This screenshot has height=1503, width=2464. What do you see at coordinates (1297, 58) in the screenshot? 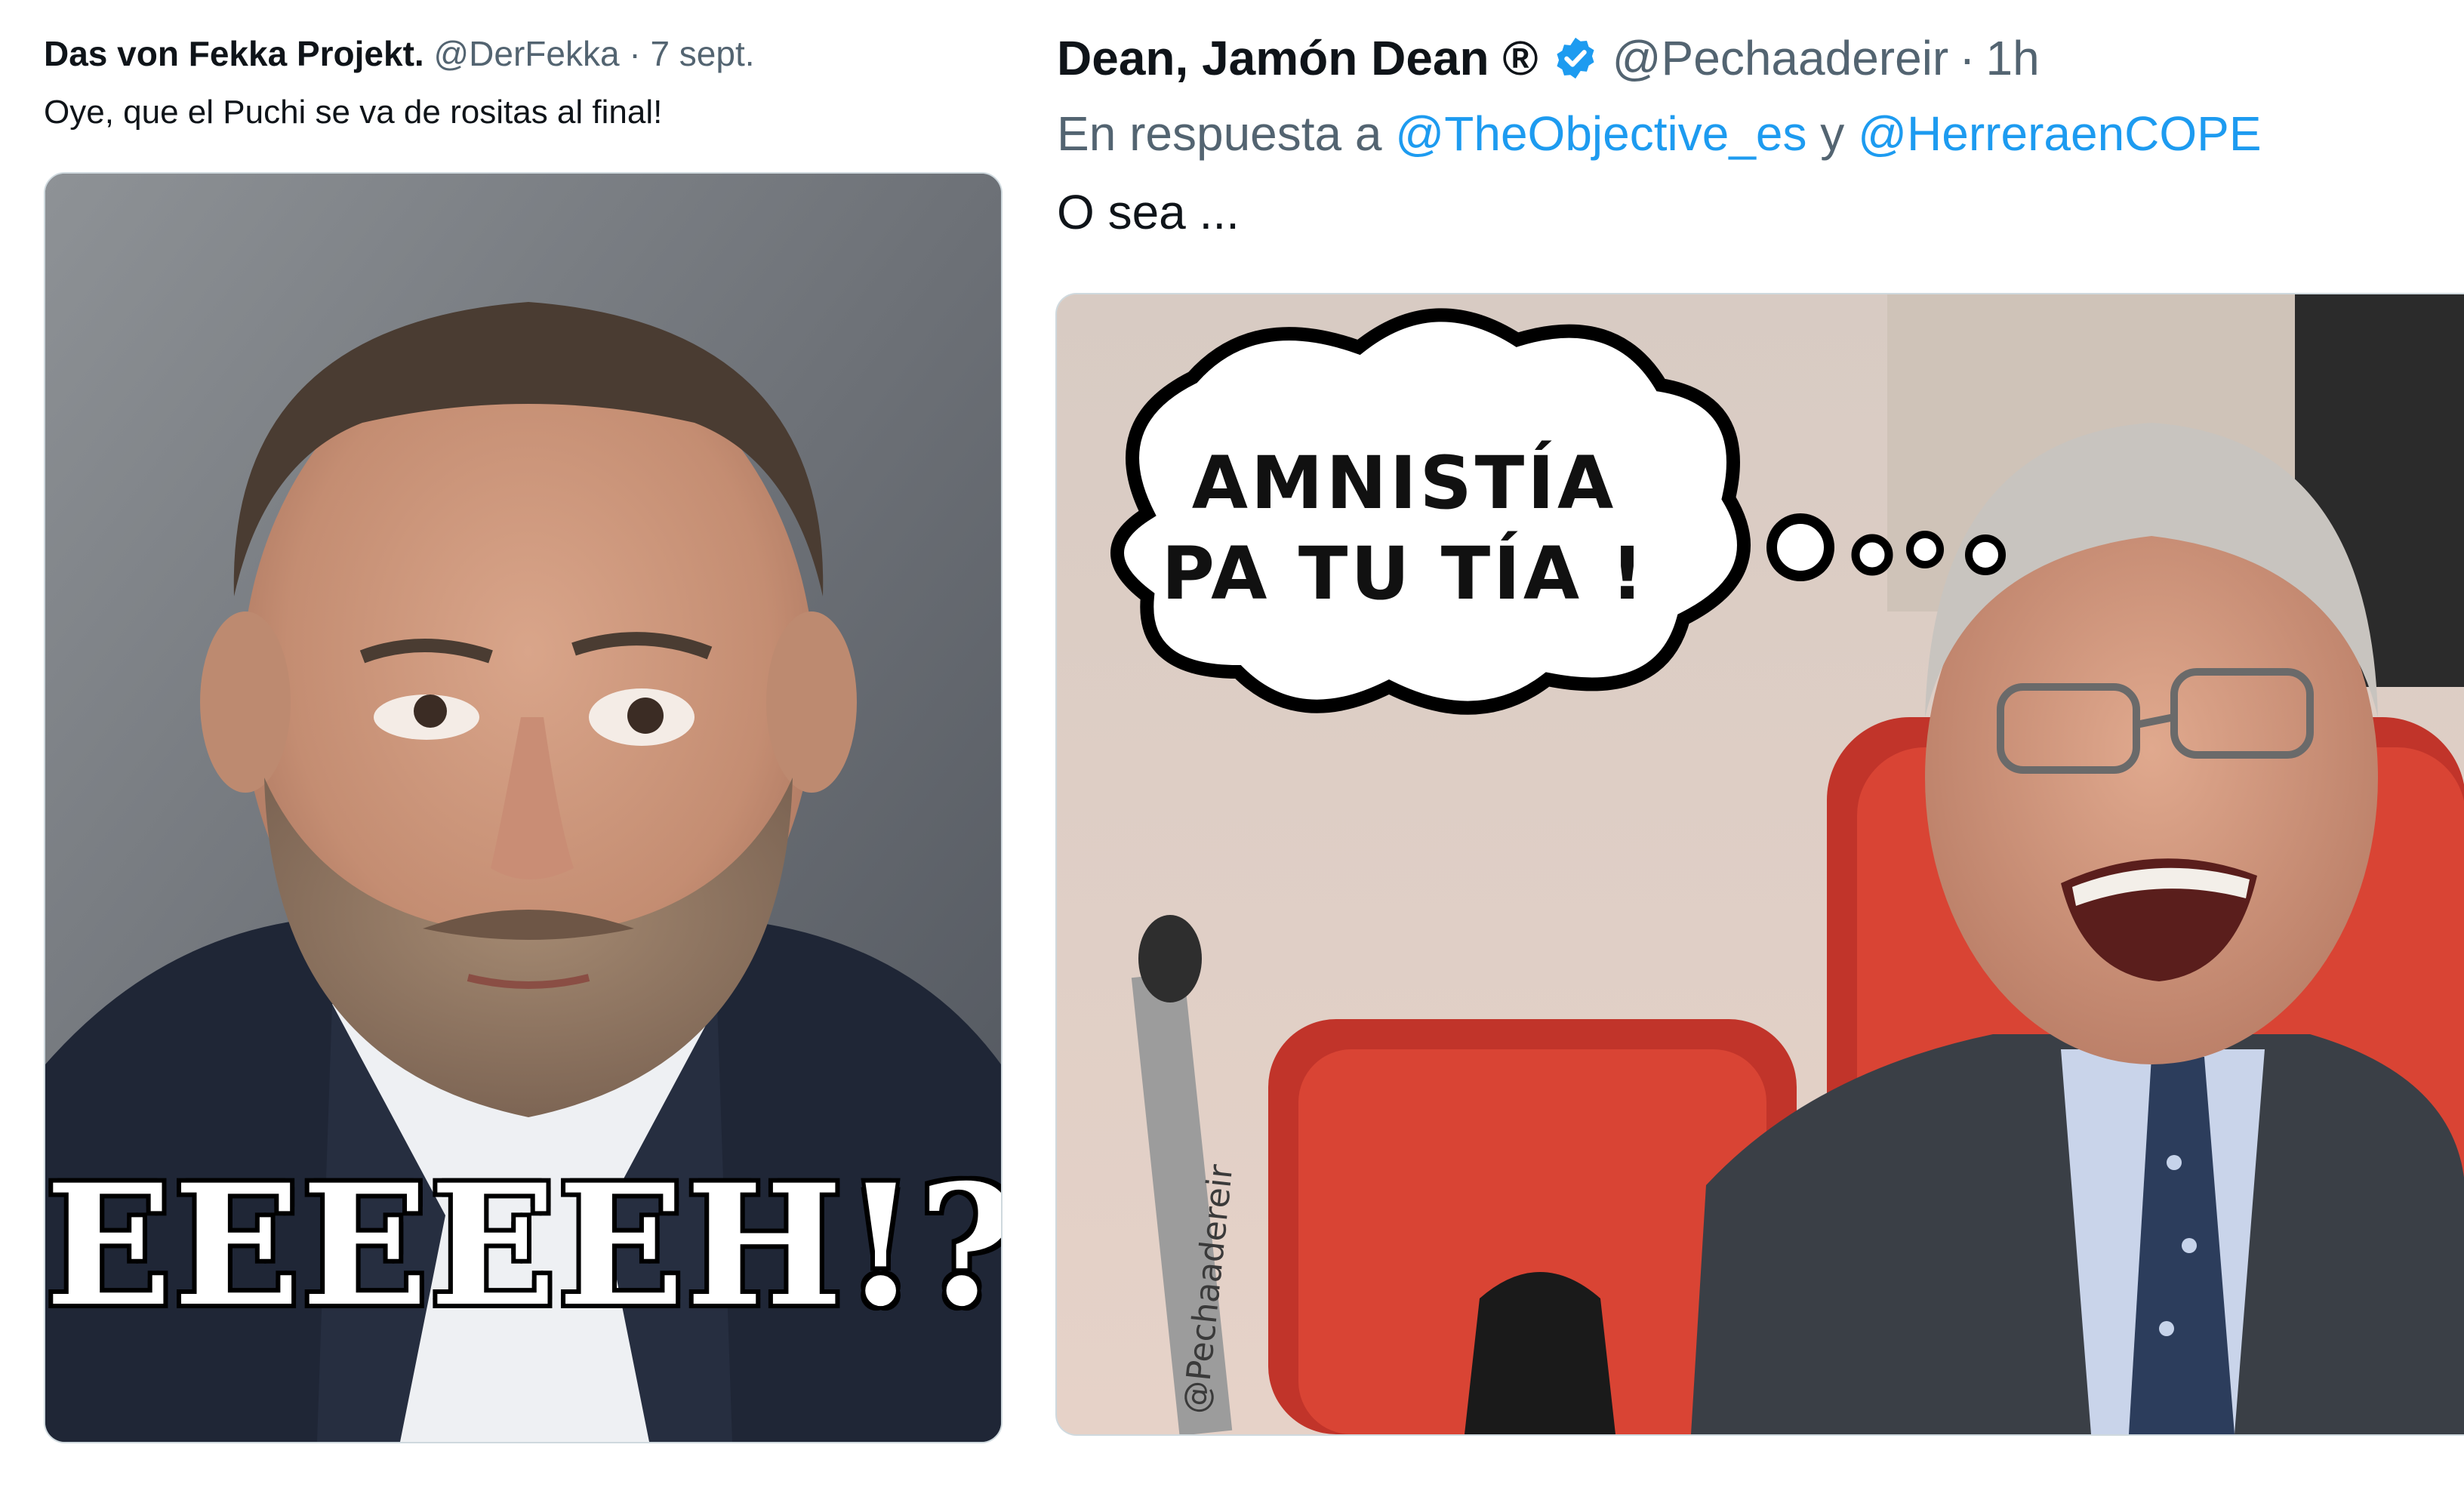
I see `author-name: Dean, Jamón Dean ®` at bounding box center [1297, 58].